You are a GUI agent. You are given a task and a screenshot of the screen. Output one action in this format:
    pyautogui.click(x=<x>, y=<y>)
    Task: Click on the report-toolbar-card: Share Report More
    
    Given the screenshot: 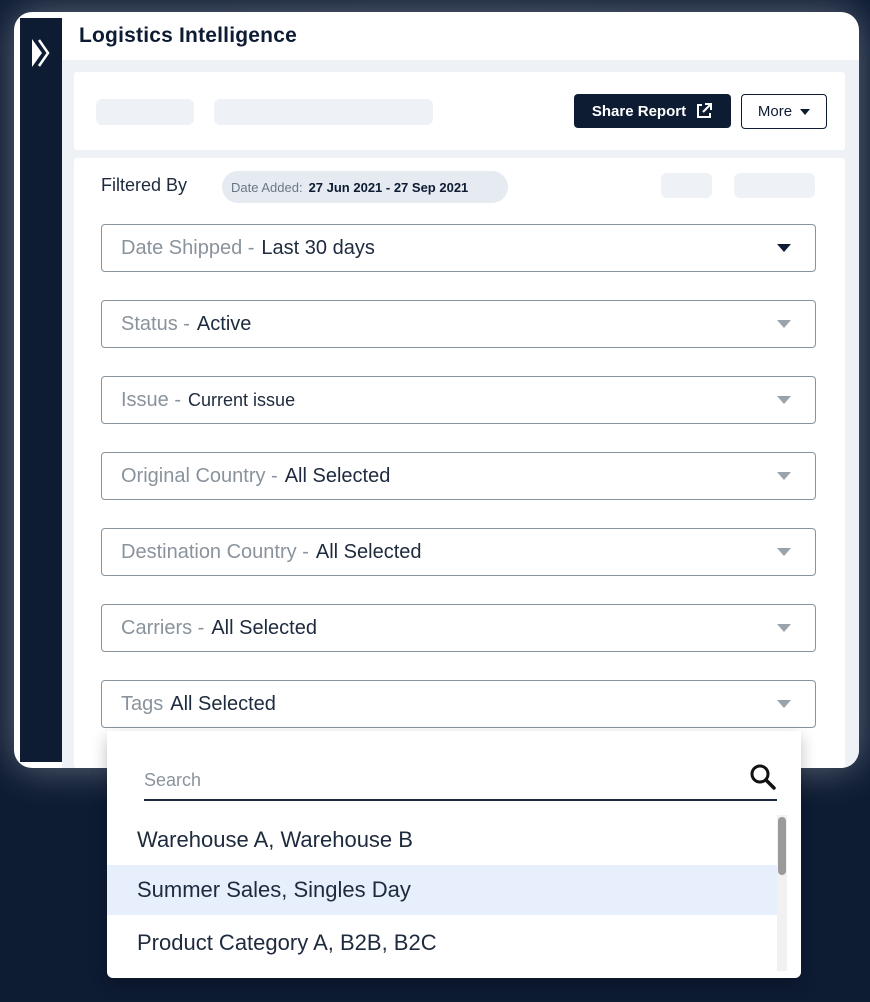 What is the action you would take?
    pyautogui.click(x=459, y=111)
    